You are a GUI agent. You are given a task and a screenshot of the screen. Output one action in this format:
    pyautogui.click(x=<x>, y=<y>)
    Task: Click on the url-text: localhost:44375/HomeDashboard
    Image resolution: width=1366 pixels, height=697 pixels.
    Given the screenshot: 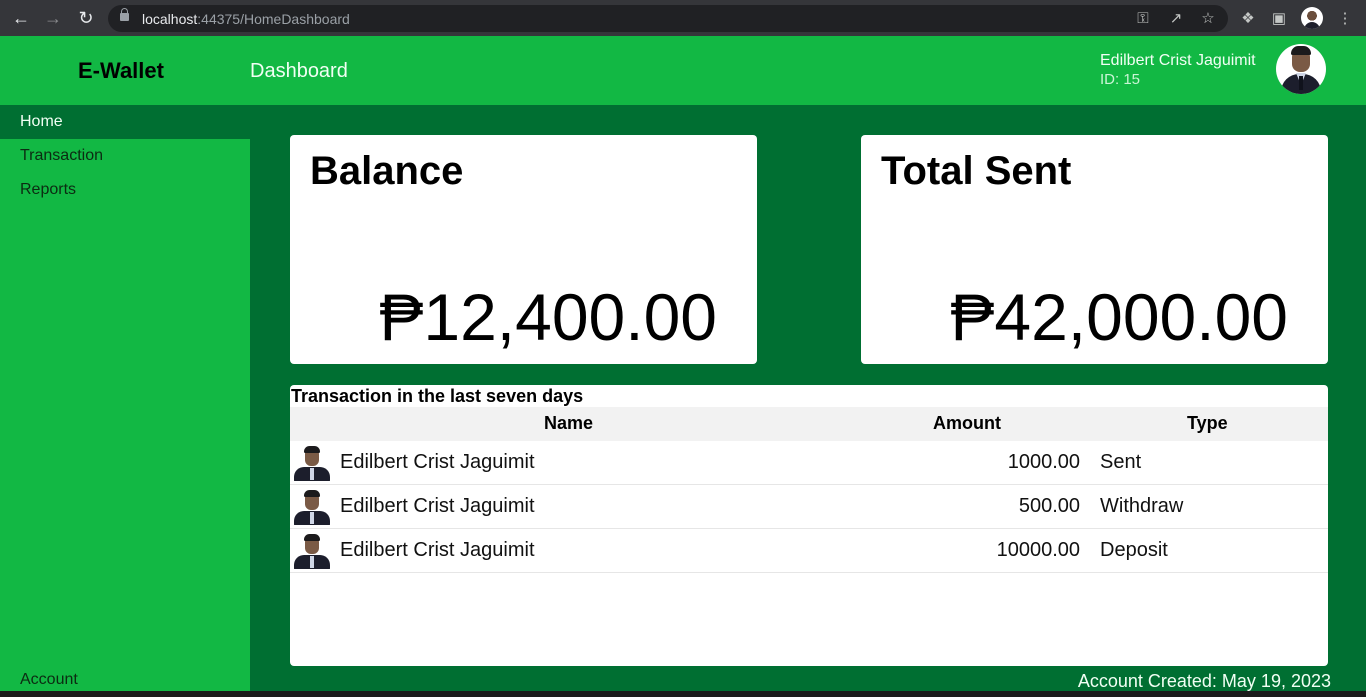 What is the action you would take?
    pyautogui.click(x=246, y=19)
    